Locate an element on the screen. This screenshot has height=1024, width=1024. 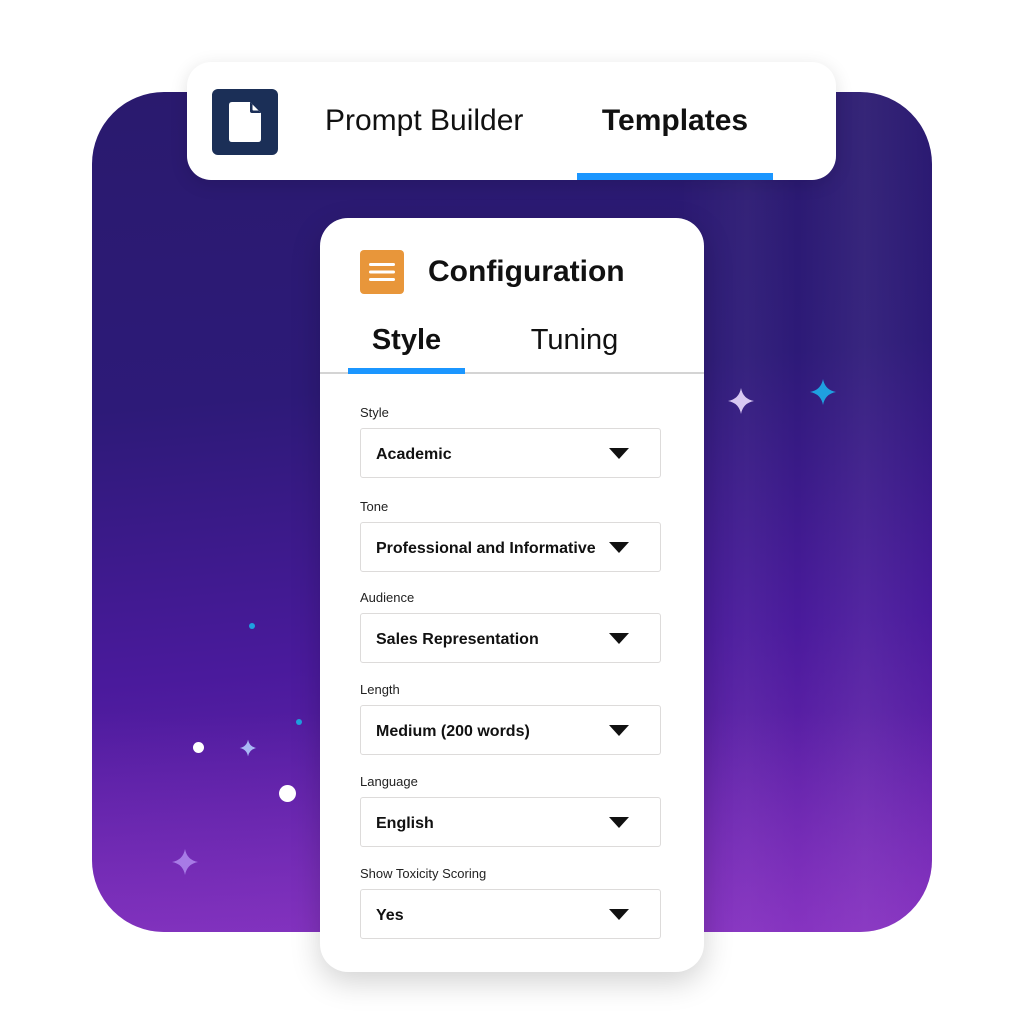
tab-templates: Templates is located at coordinates (675, 121).